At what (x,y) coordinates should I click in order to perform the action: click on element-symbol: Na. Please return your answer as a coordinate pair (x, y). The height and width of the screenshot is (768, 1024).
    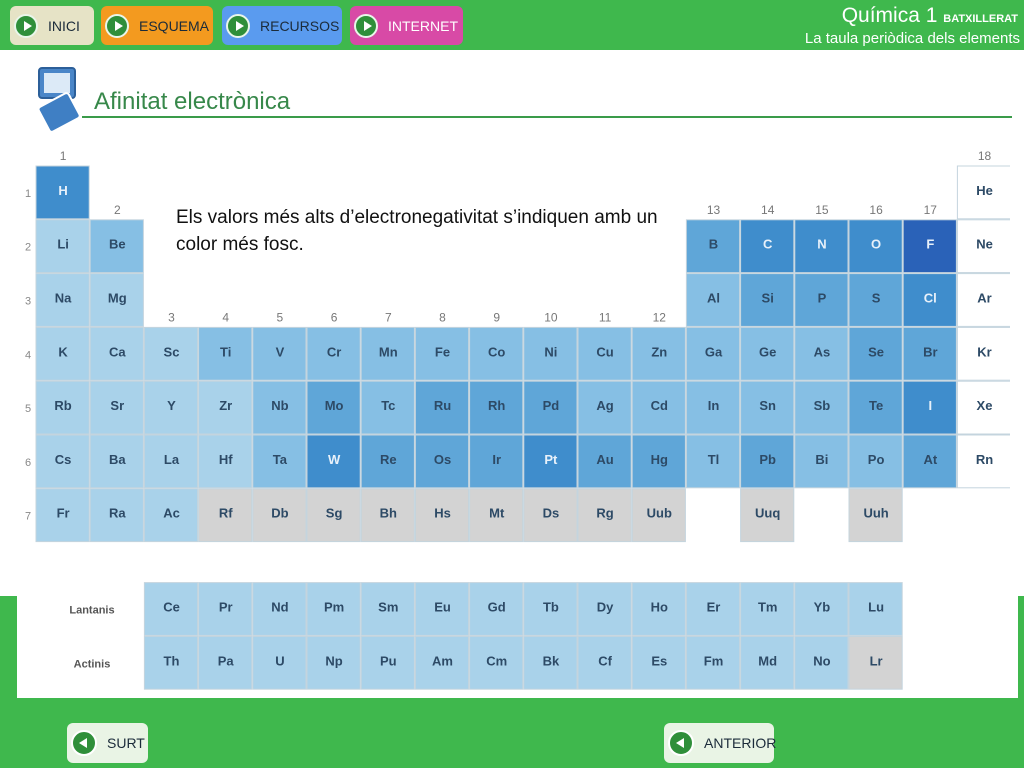
    Looking at the image, I should click on (63, 298).